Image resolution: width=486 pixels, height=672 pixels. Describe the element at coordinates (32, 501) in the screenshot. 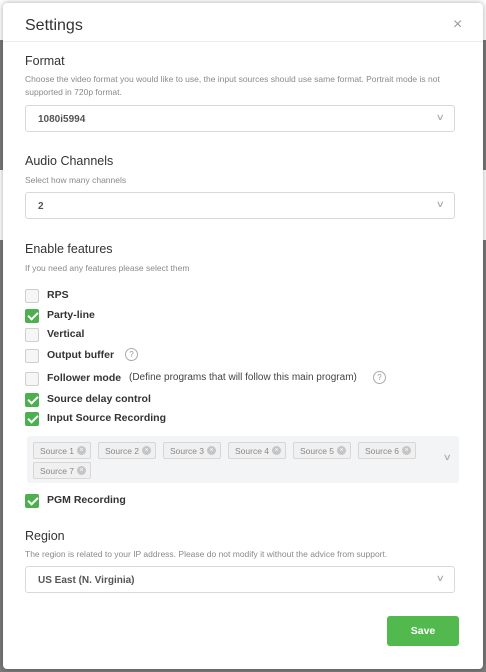

I see `checkbox-pgm-recording` at that location.